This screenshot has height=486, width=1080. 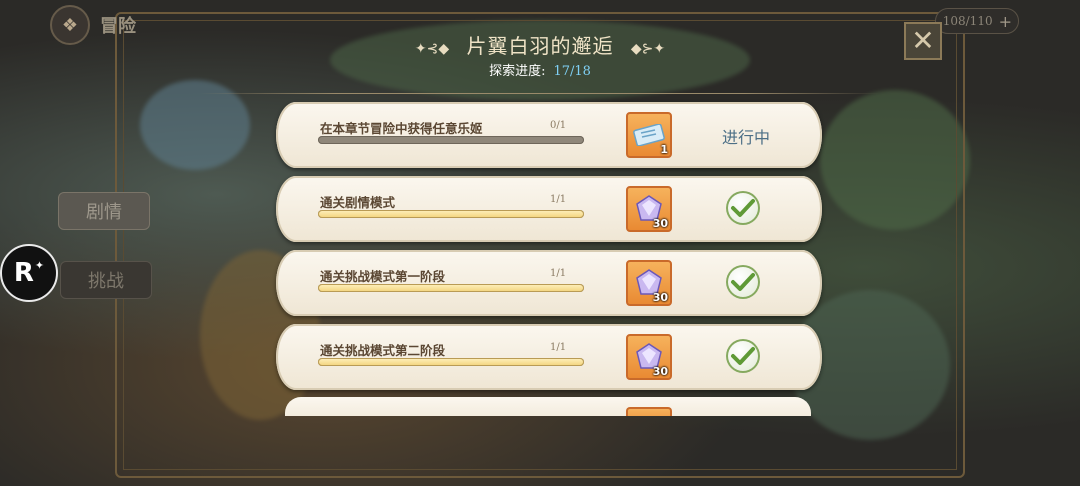 What do you see at coordinates (664, 149) in the screenshot?
I see `reward-quantity: 1` at bounding box center [664, 149].